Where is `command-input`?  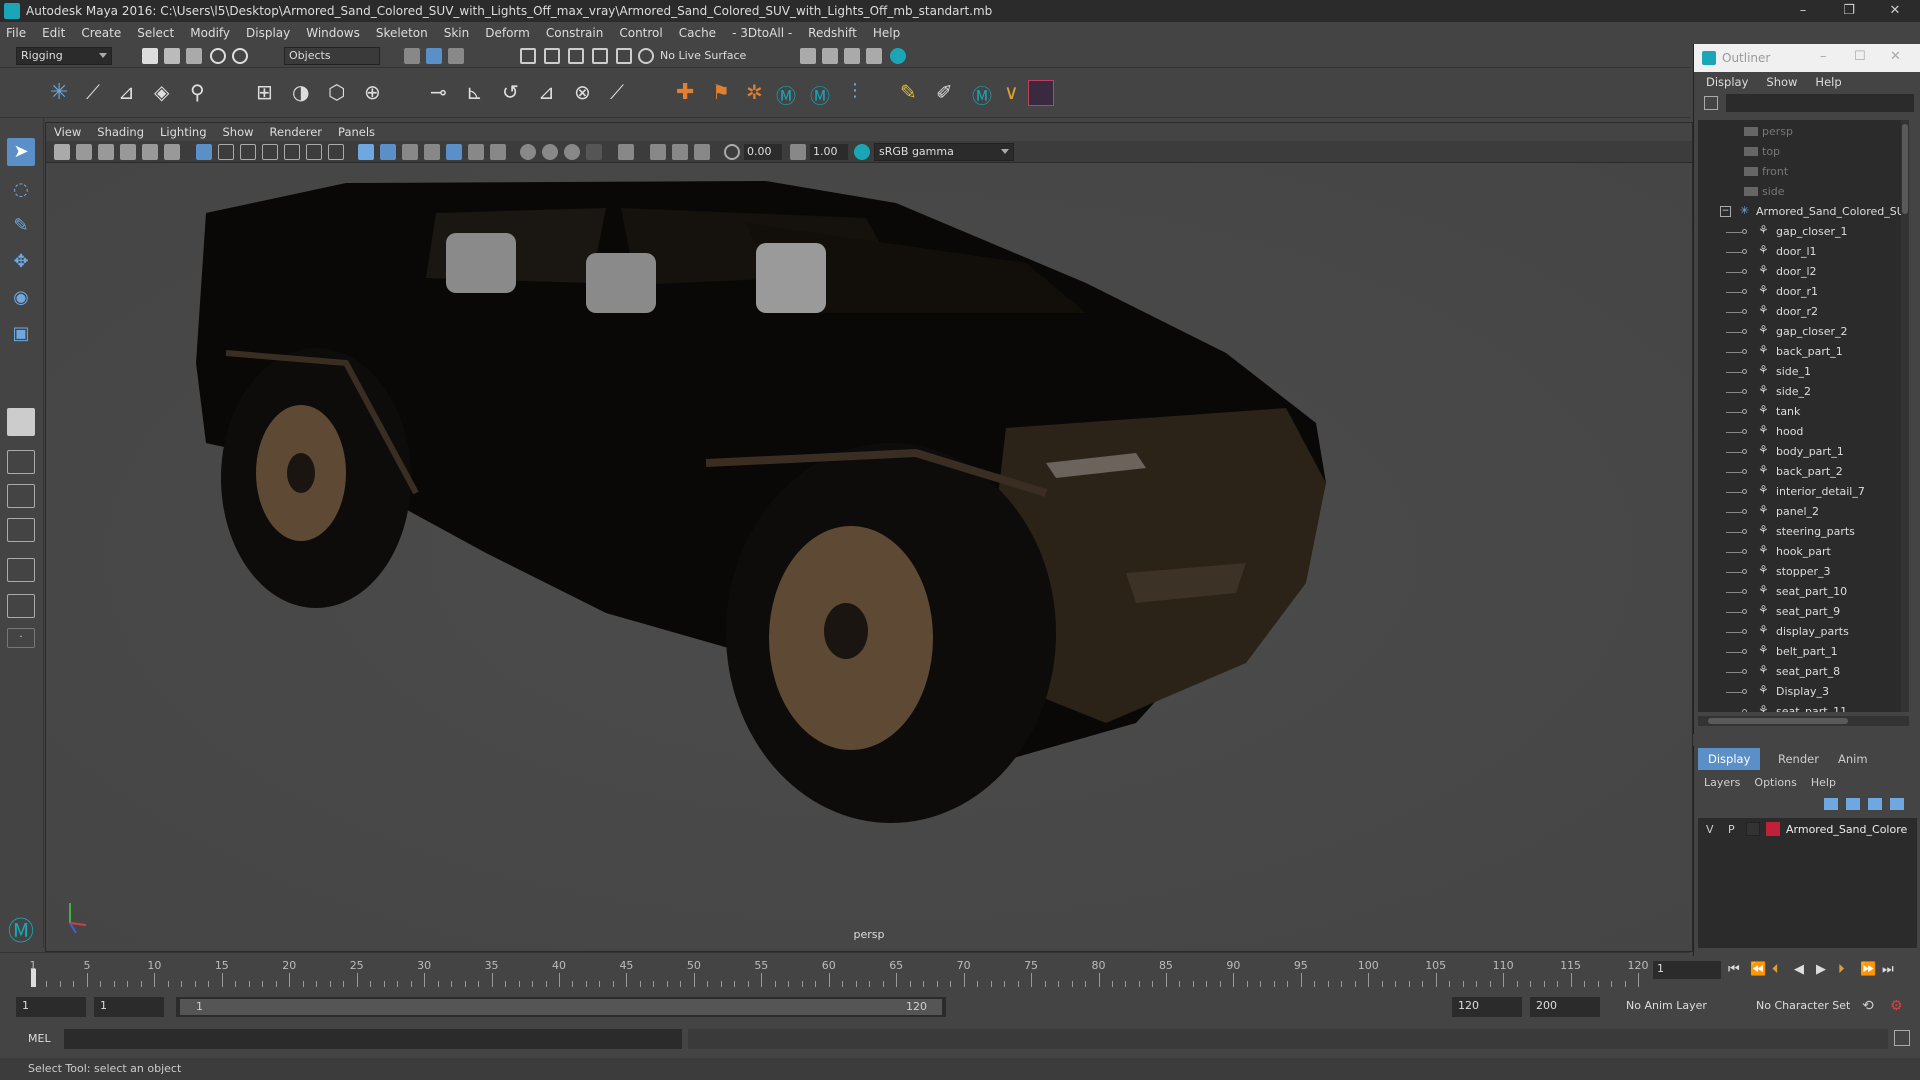
command-input is located at coordinates (373, 1039).